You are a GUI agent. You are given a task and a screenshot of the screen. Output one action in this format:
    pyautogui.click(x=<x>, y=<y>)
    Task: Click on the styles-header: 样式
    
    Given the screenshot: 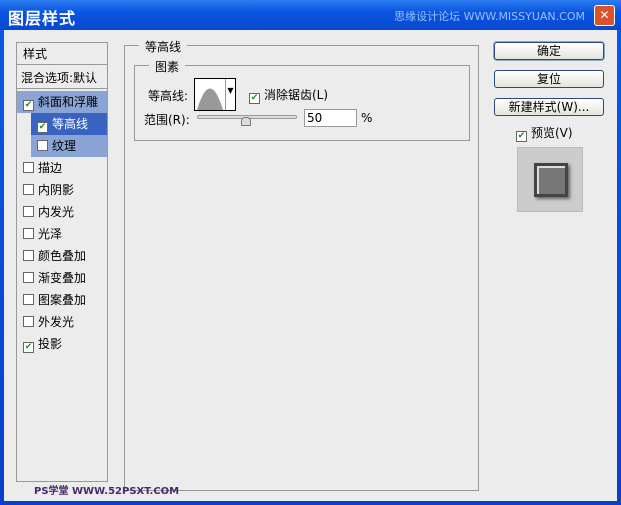 What is the action you would take?
    pyautogui.click(x=62, y=54)
    